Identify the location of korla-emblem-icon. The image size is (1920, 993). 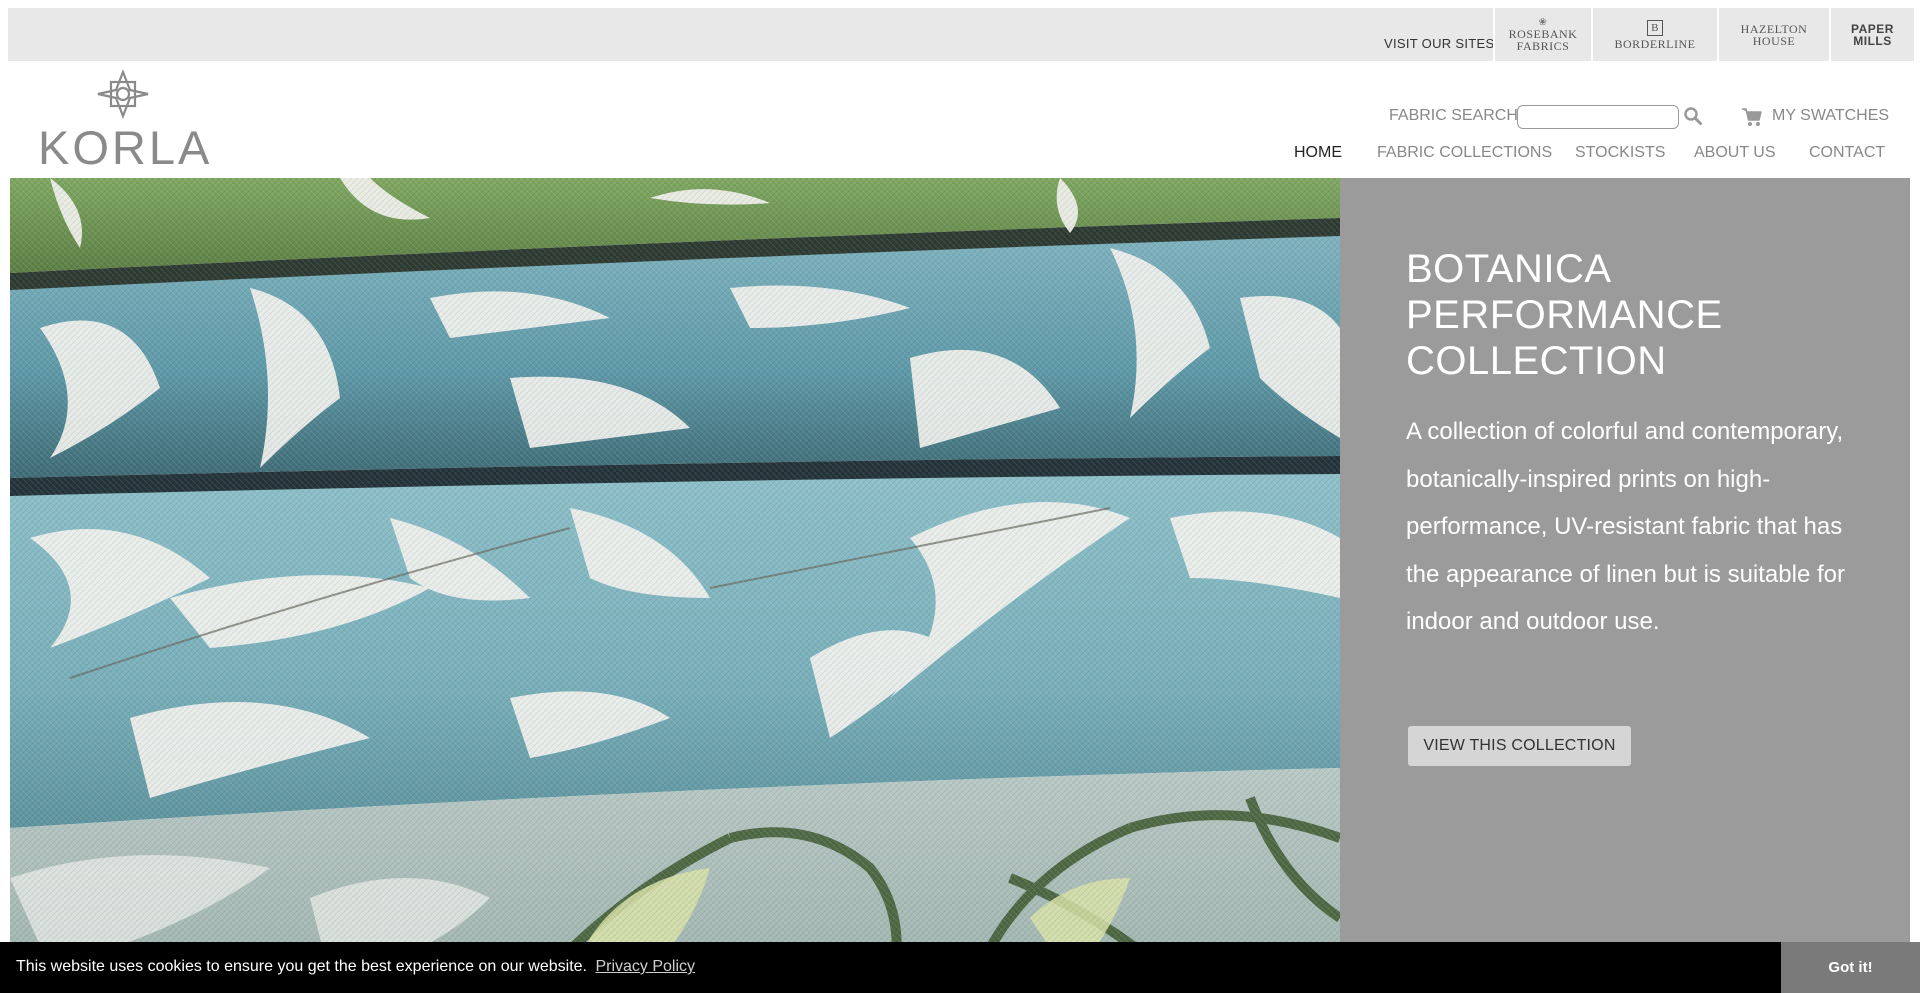
(123, 95).